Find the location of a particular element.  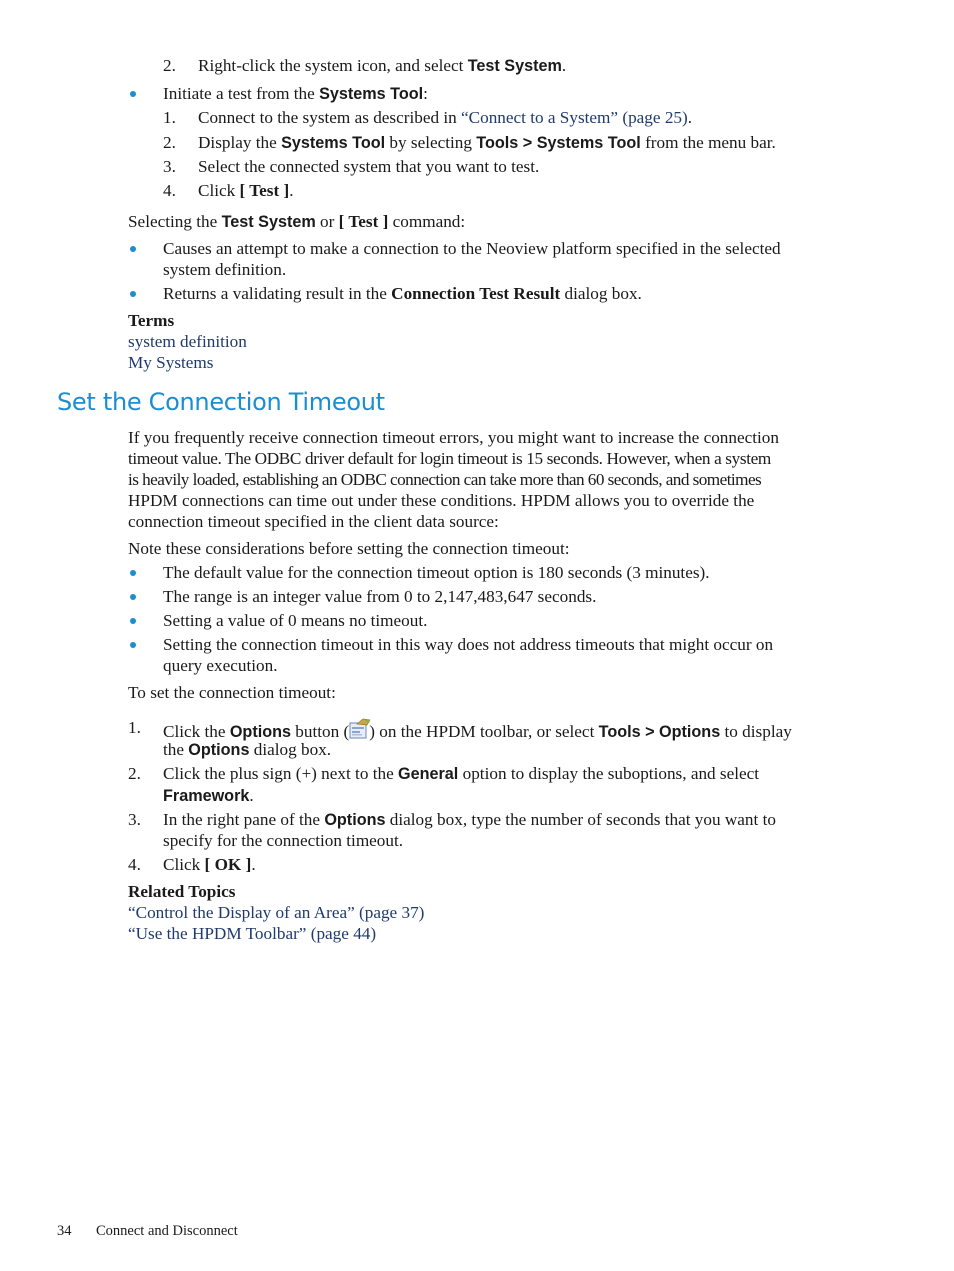

step-text: Click [ Test ]. is located at coordinates (246, 190).